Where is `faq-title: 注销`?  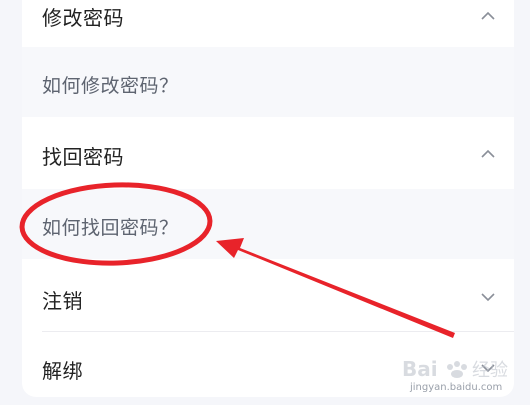 faq-title: 注销 is located at coordinates (62, 301).